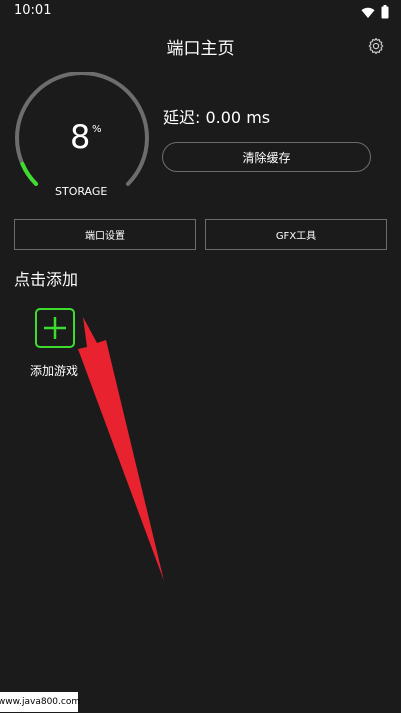 The height and width of the screenshot is (713, 401). I want to click on plus-icon, so click(55, 328).